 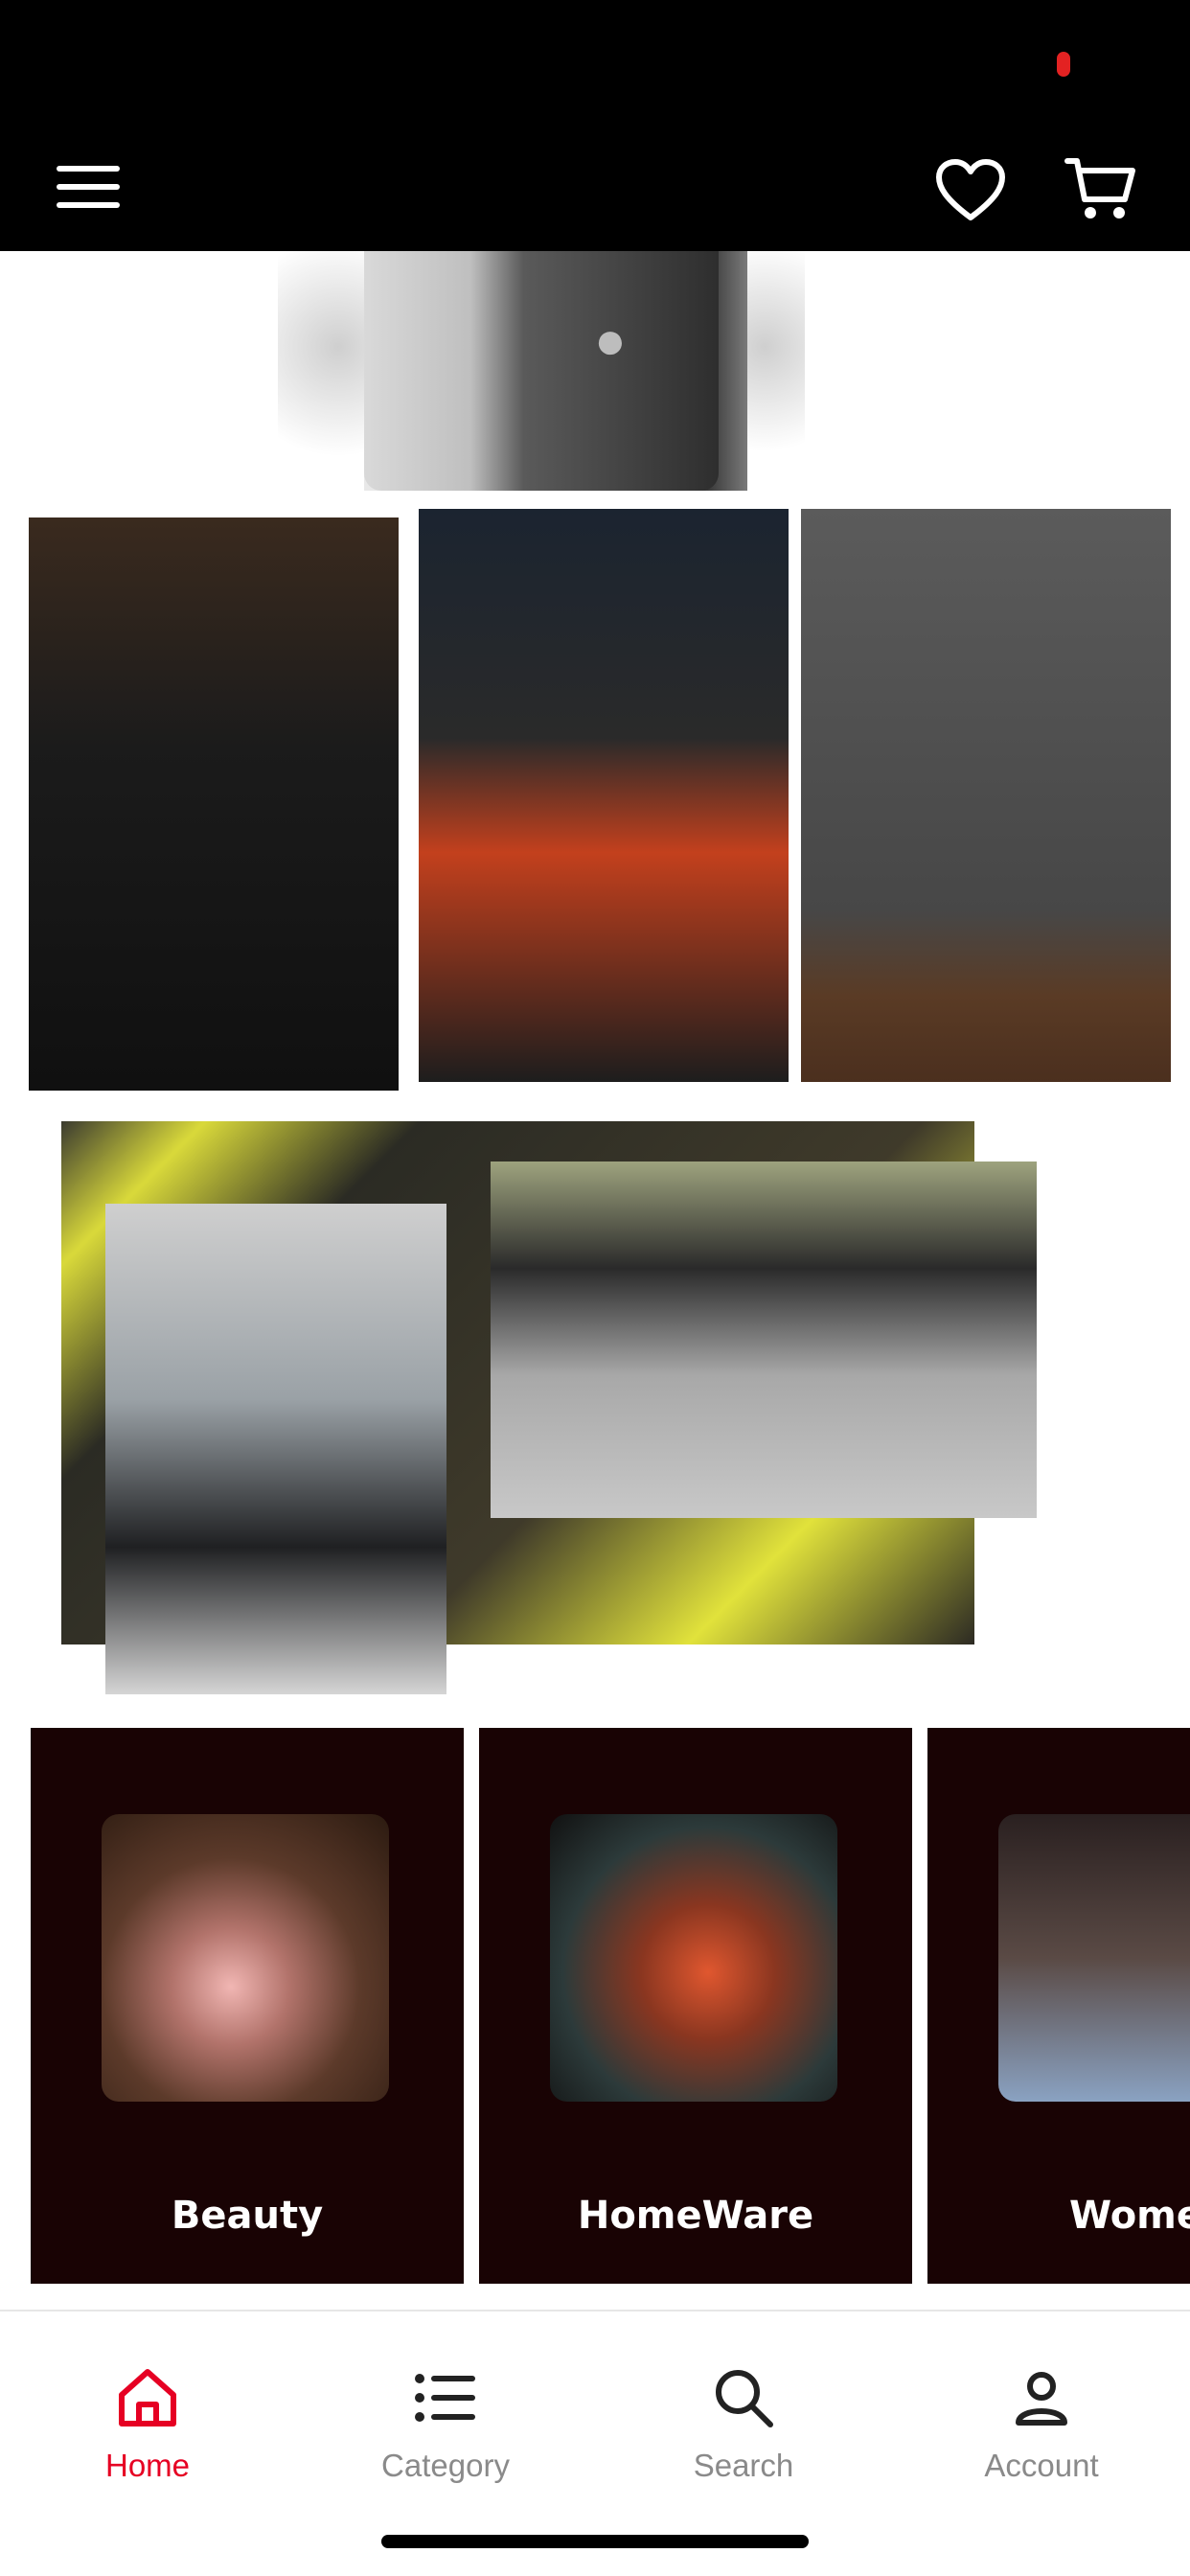 I want to click on home-indicator, so click(x=595, y=2541).